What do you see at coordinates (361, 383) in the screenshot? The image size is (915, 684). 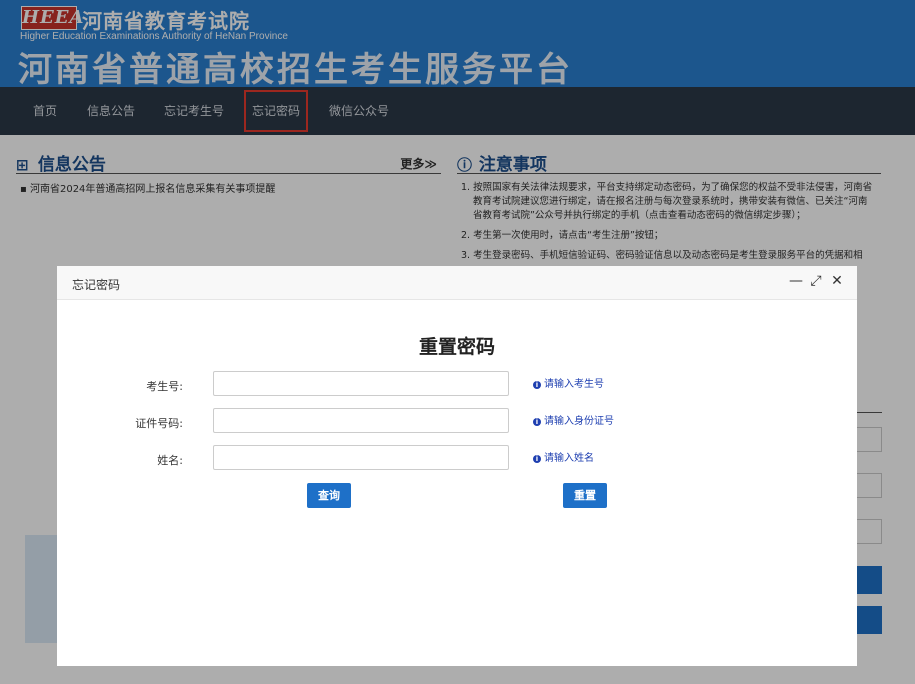 I see `exam-number-input` at bounding box center [361, 383].